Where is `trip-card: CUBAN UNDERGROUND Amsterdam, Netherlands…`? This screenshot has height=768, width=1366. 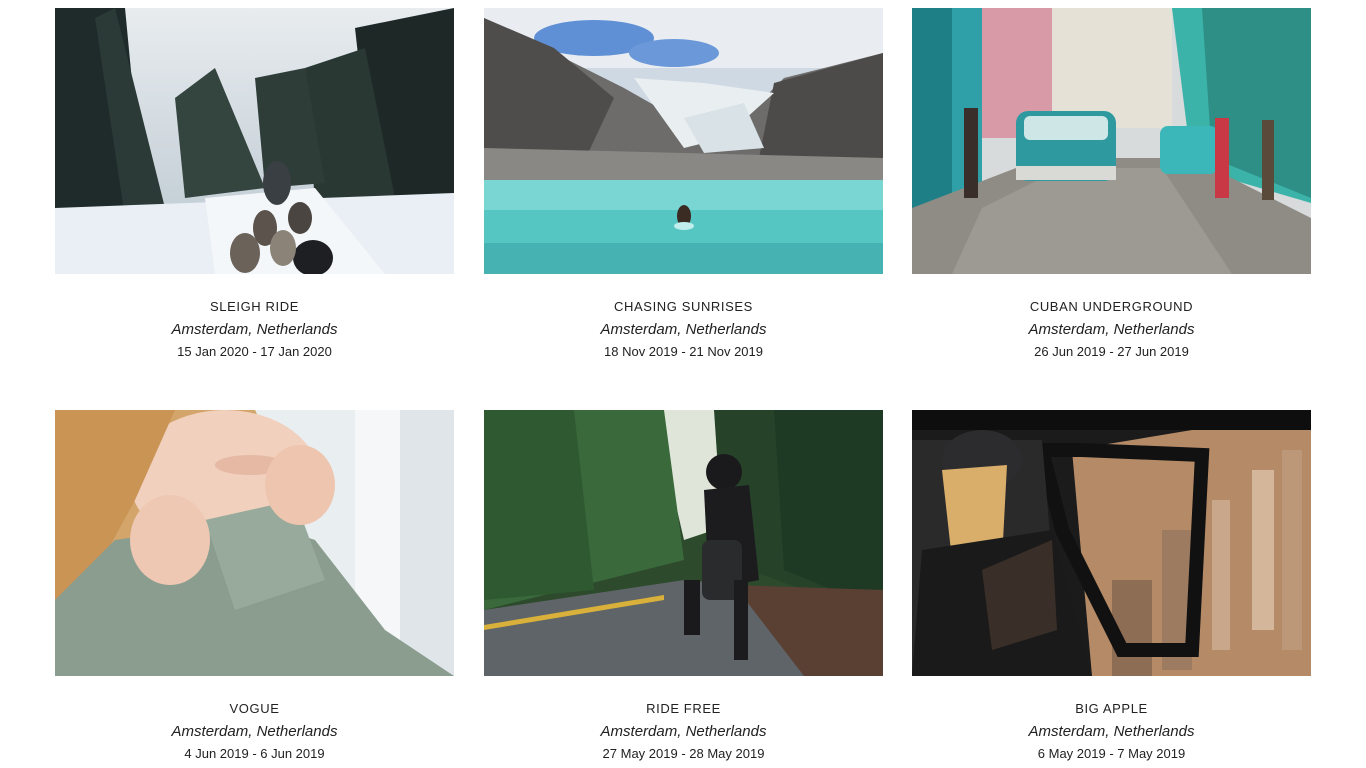 trip-card: CUBAN UNDERGROUND Amsterdam, Netherlands… is located at coordinates (1111, 184).